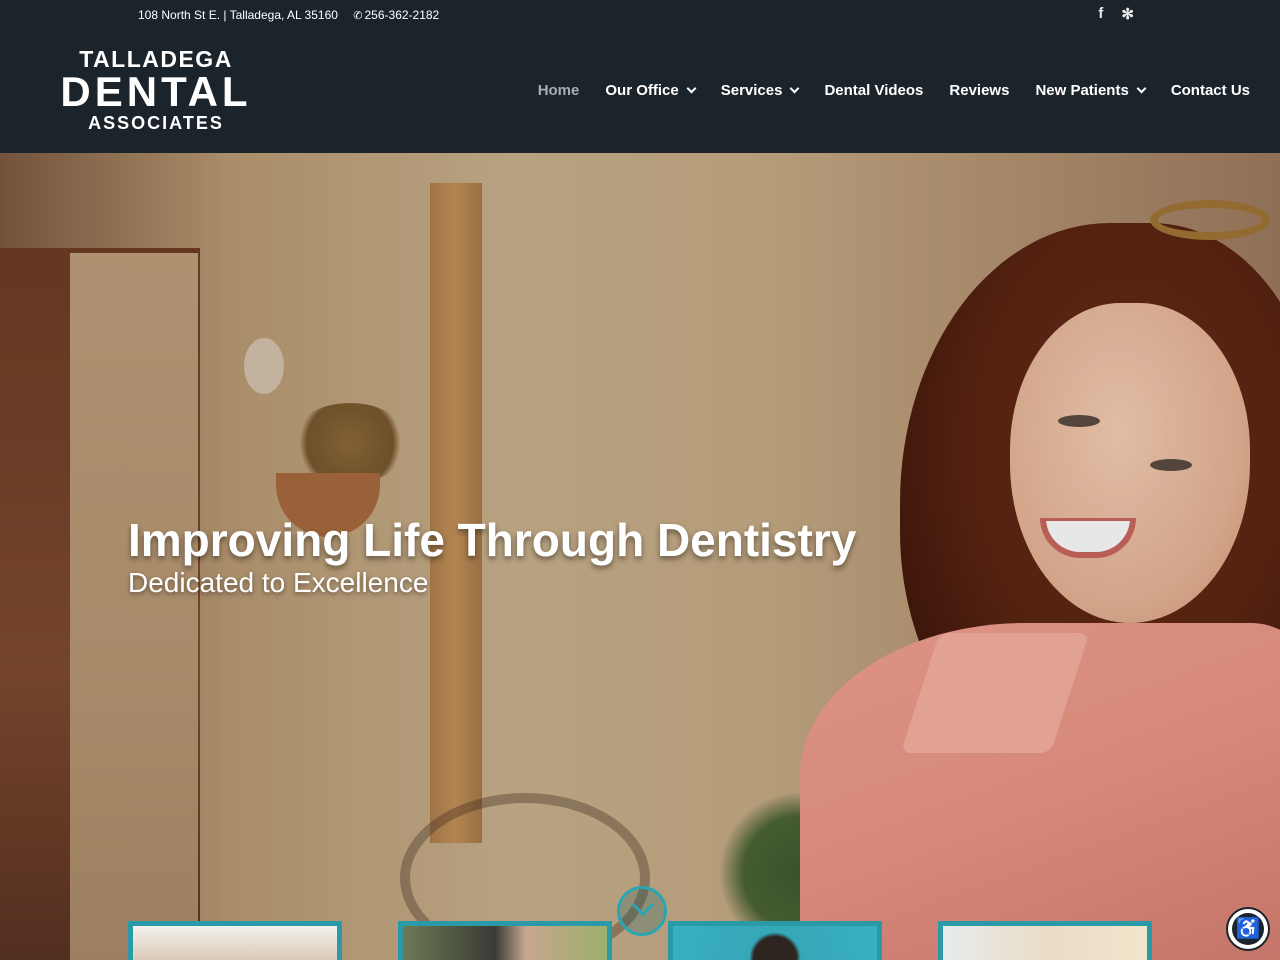 Image resolution: width=1280 pixels, height=960 pixels. I want to click on nav-item-label: Our Office, so click(642, 90).